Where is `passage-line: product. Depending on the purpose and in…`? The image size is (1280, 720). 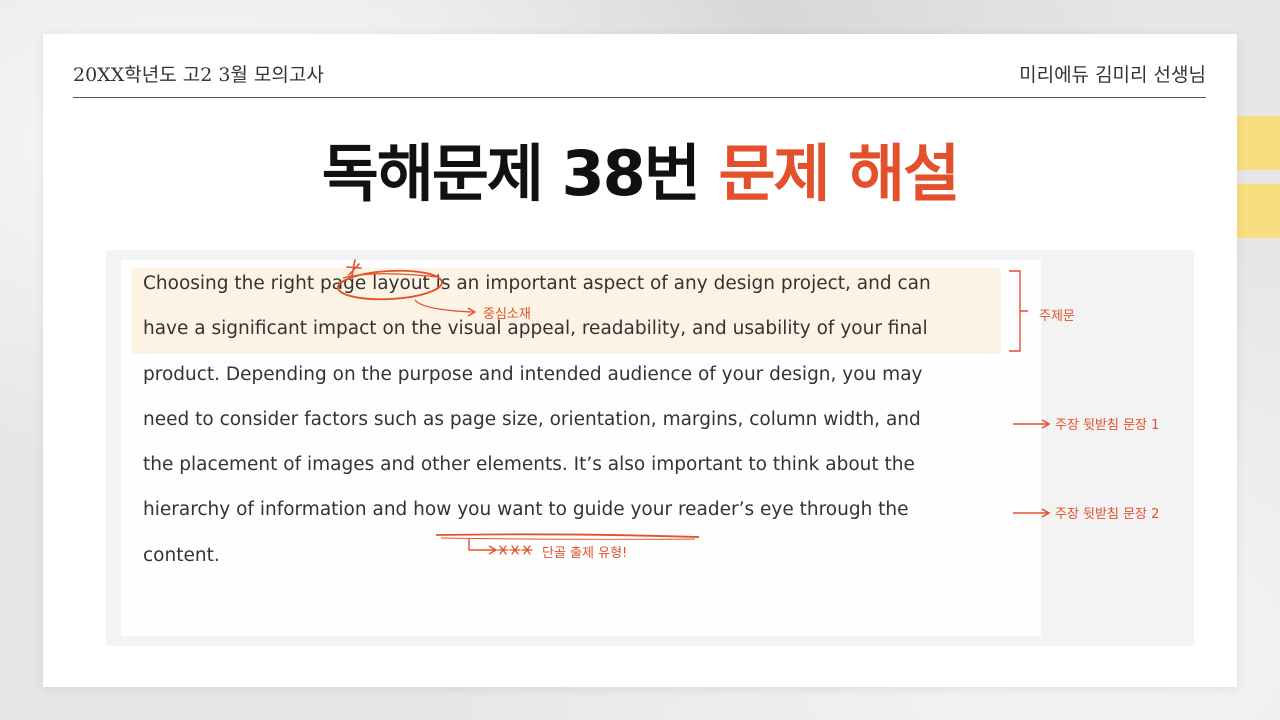 passage-line: product. Depending on the purpose and in… is located at coordinates (533, 374).